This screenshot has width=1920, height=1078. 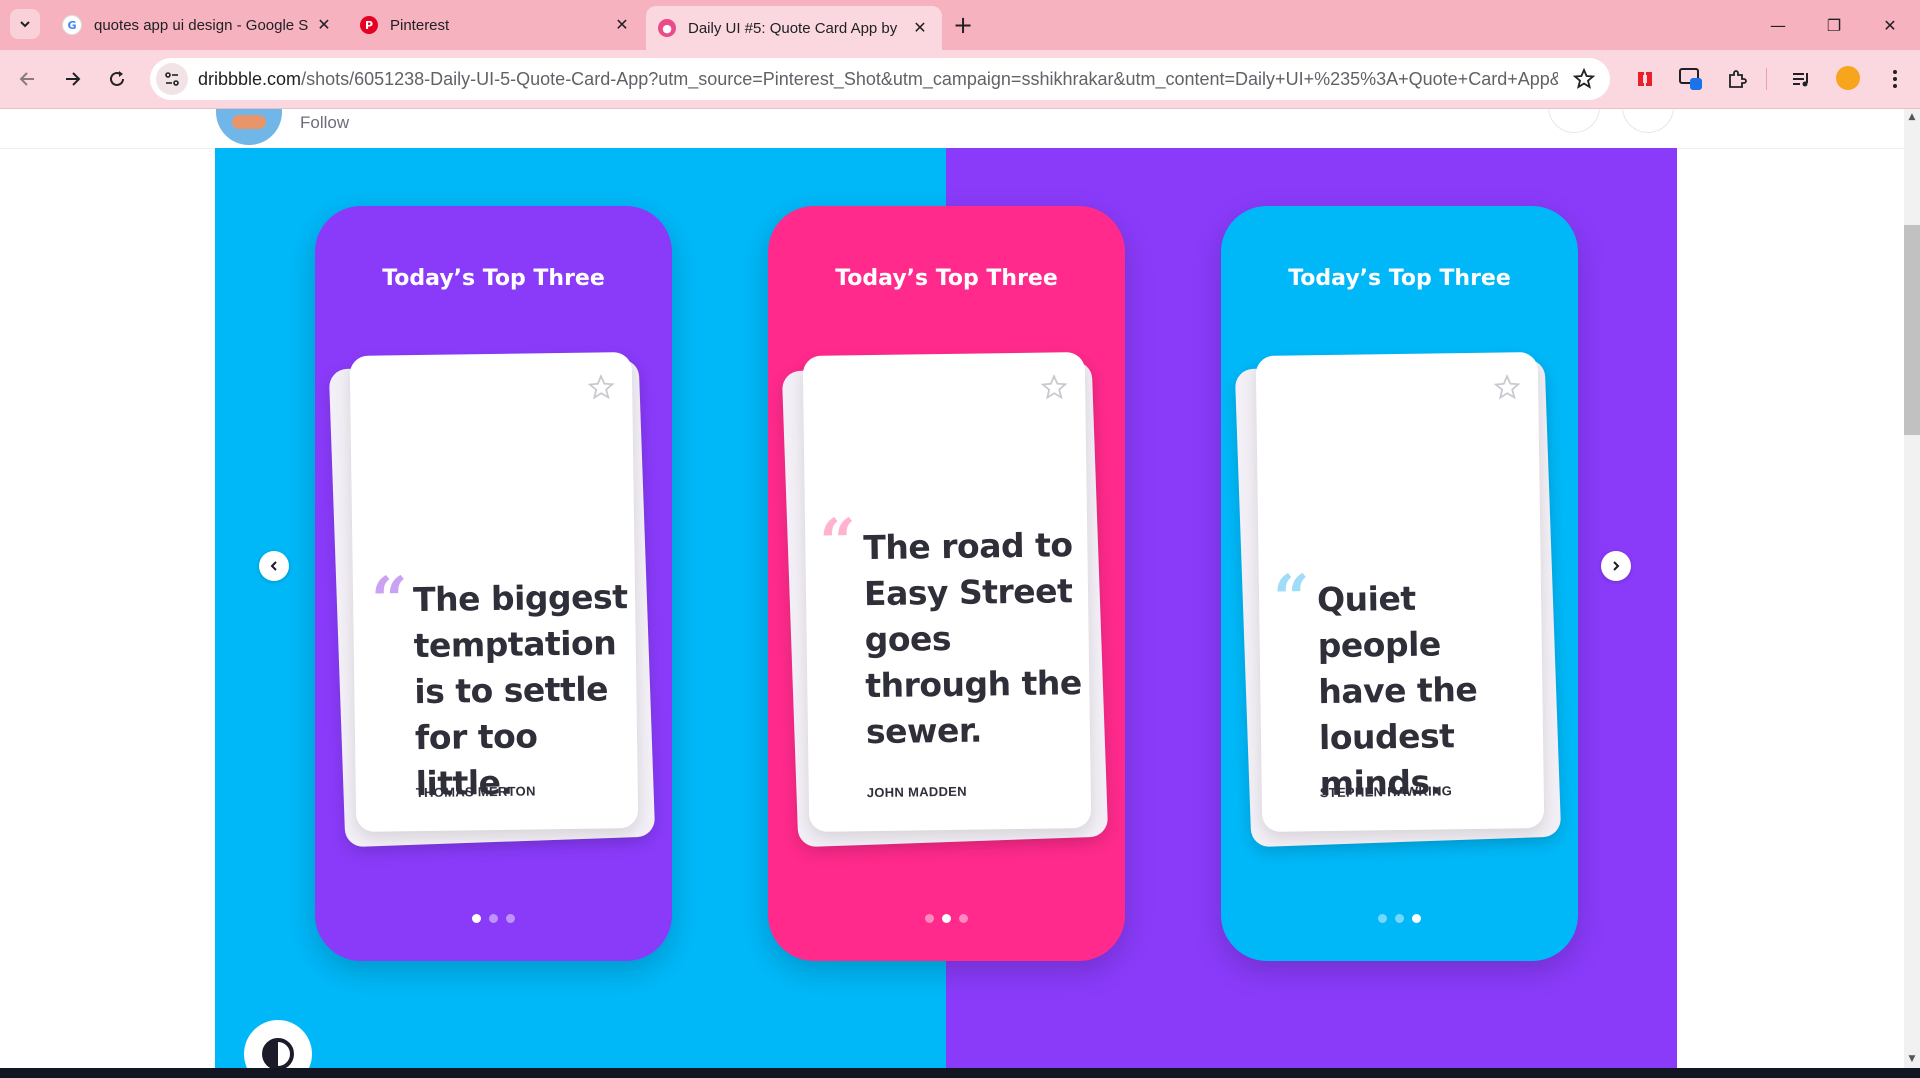 I want to click on extensions-puzzle-icon, so click(x=1737, y=79).